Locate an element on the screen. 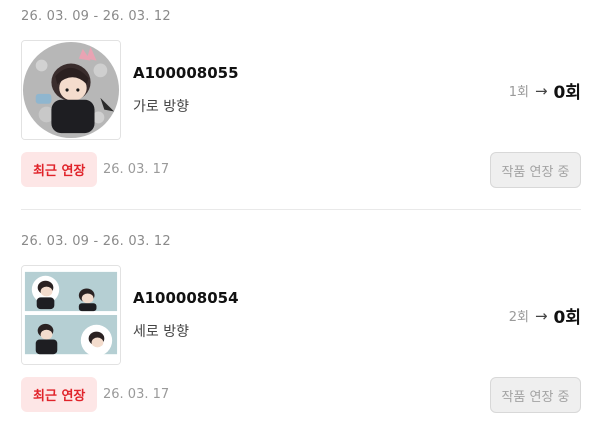  comic-panels-illustration is located at coordinates (71, 315).